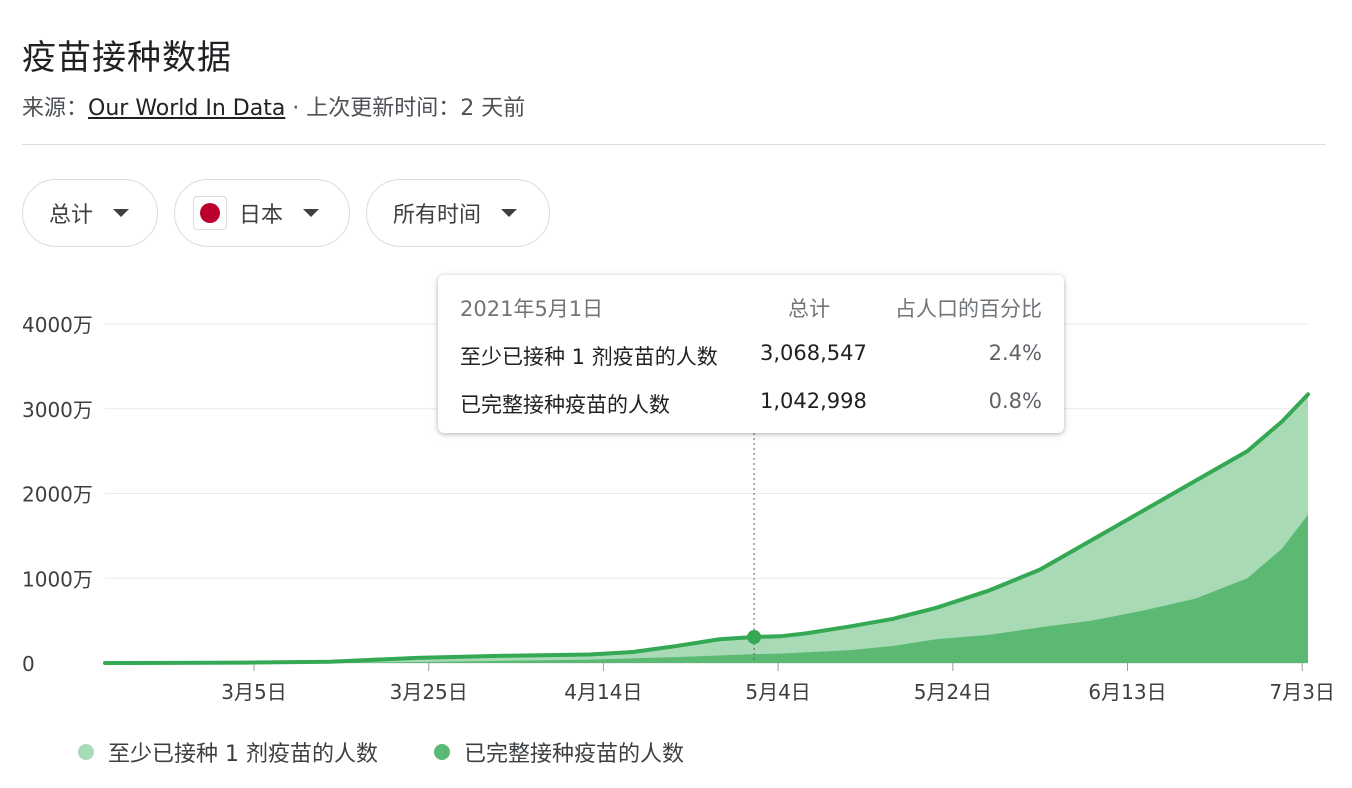 Image resolution: width=1352 pixels, height=788 pixels. Describe the element at coordinates (429, 692) in the screenshot. I see `x-tick-label: 3月25日` at that location.